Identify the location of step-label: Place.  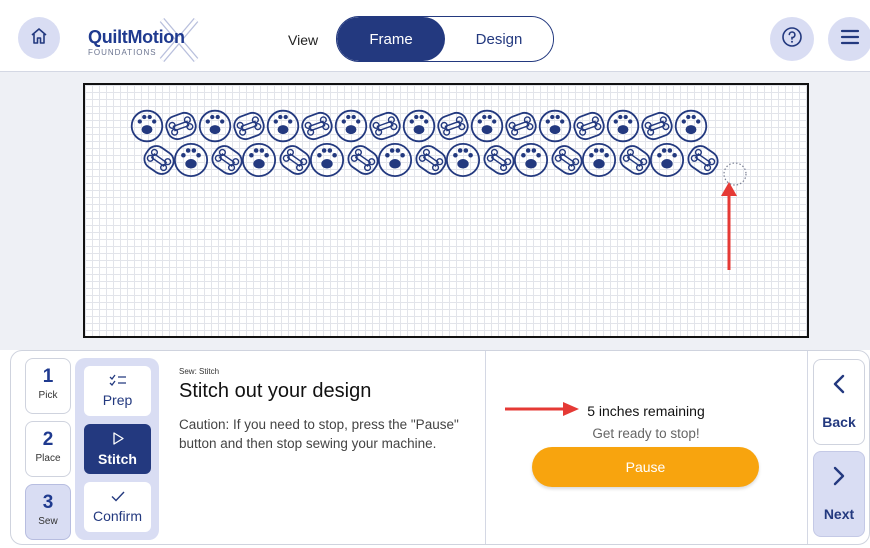
(48, 458).